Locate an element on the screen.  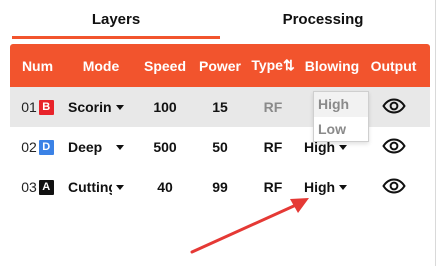
speed-value: 500 is located at coordinates (165, 147).